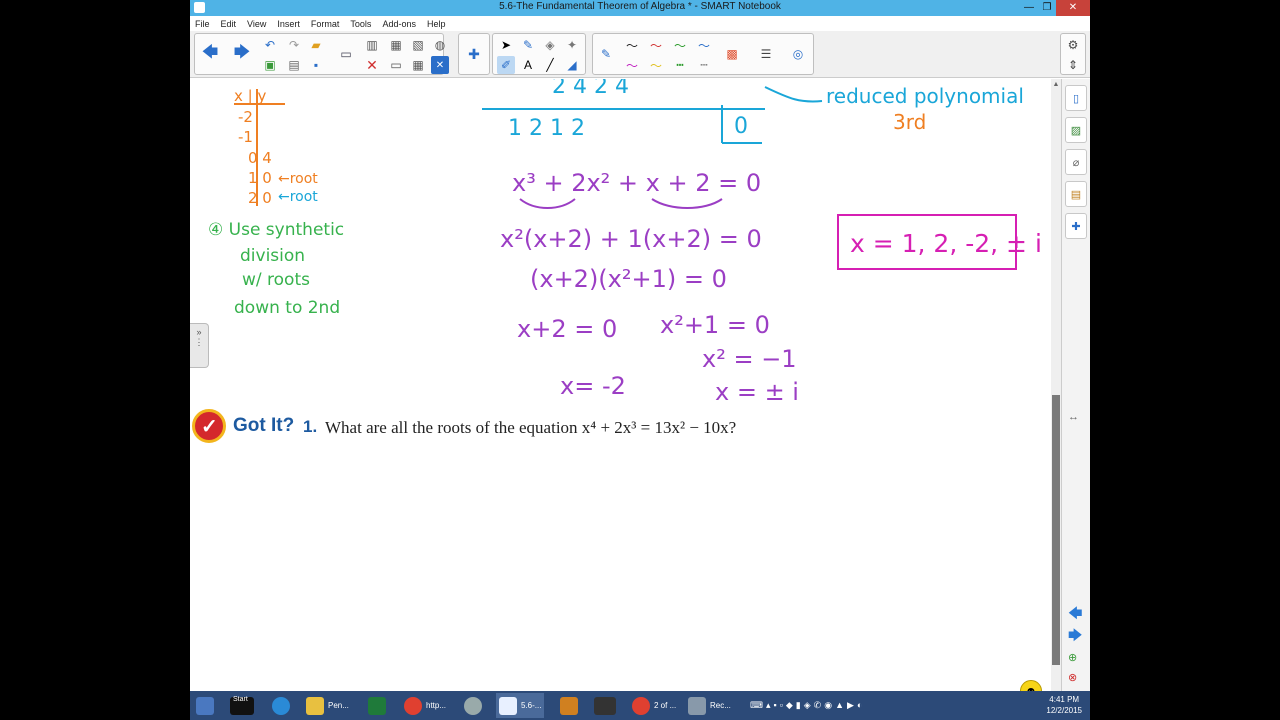 This screenshot has height=720, width=1280. Describe the element at coordinates (1073, 8) in the screenshot. I see `close-button: ✕` at that location.